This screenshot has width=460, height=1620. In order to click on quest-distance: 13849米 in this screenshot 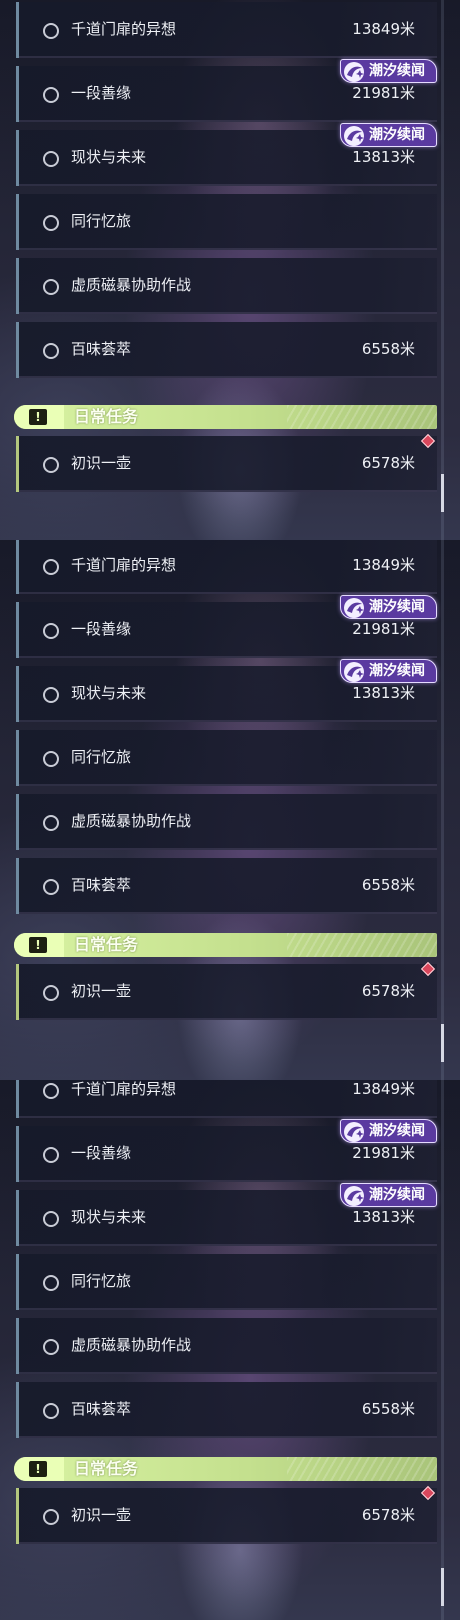, I will do `click(383, 1089)`.